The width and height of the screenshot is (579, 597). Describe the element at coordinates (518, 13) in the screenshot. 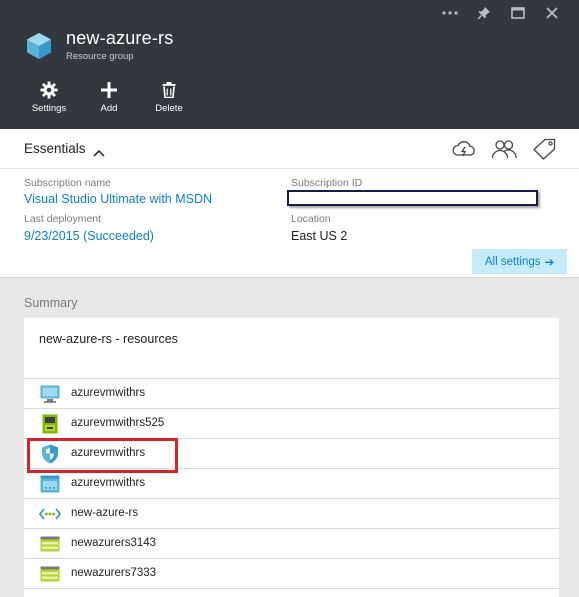

I see `maximize-icon` at that location.